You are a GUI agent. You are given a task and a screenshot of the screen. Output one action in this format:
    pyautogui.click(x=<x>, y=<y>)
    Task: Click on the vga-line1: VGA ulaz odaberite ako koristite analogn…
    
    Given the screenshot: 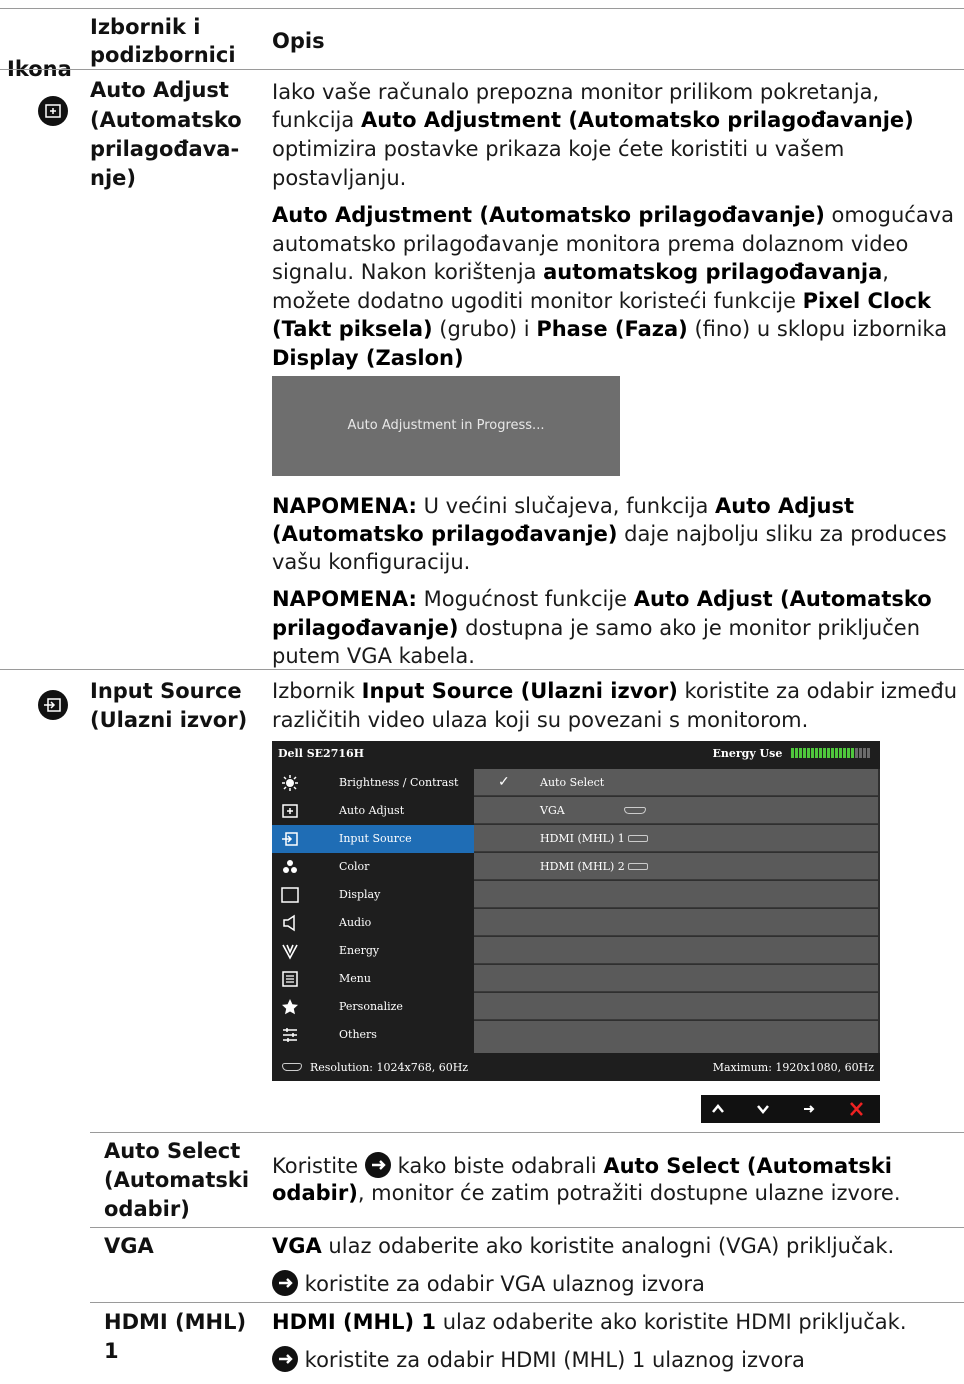 What is the action you would take?
    pyautogui.click(x=583, y=1246)
    